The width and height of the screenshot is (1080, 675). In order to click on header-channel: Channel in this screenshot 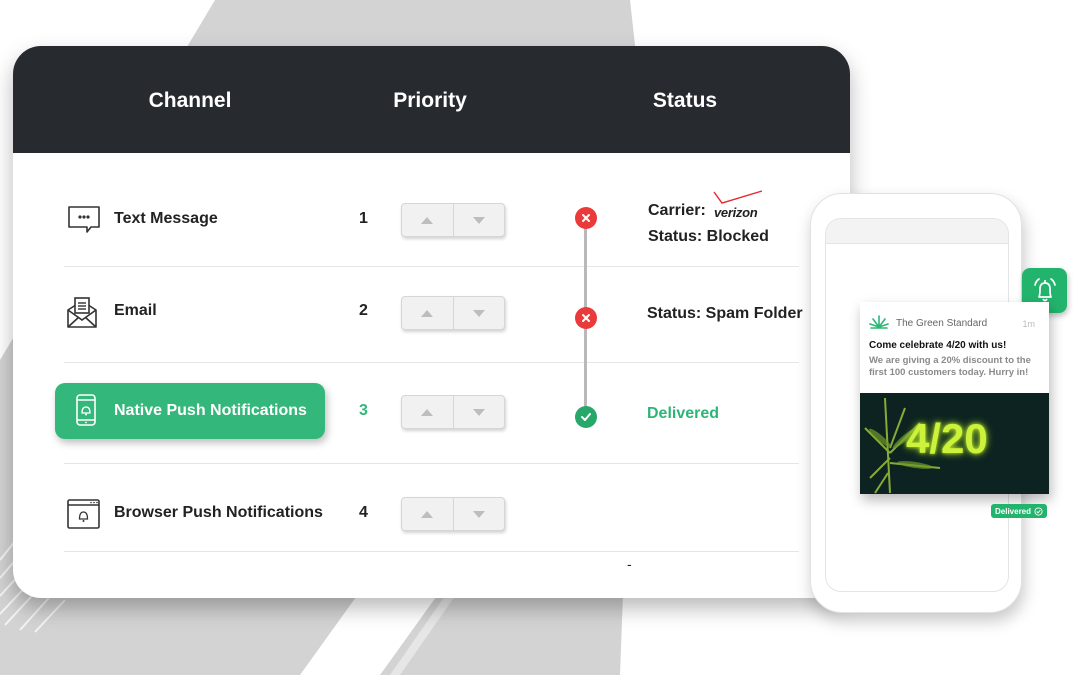, I will do `click(190, 100)`.